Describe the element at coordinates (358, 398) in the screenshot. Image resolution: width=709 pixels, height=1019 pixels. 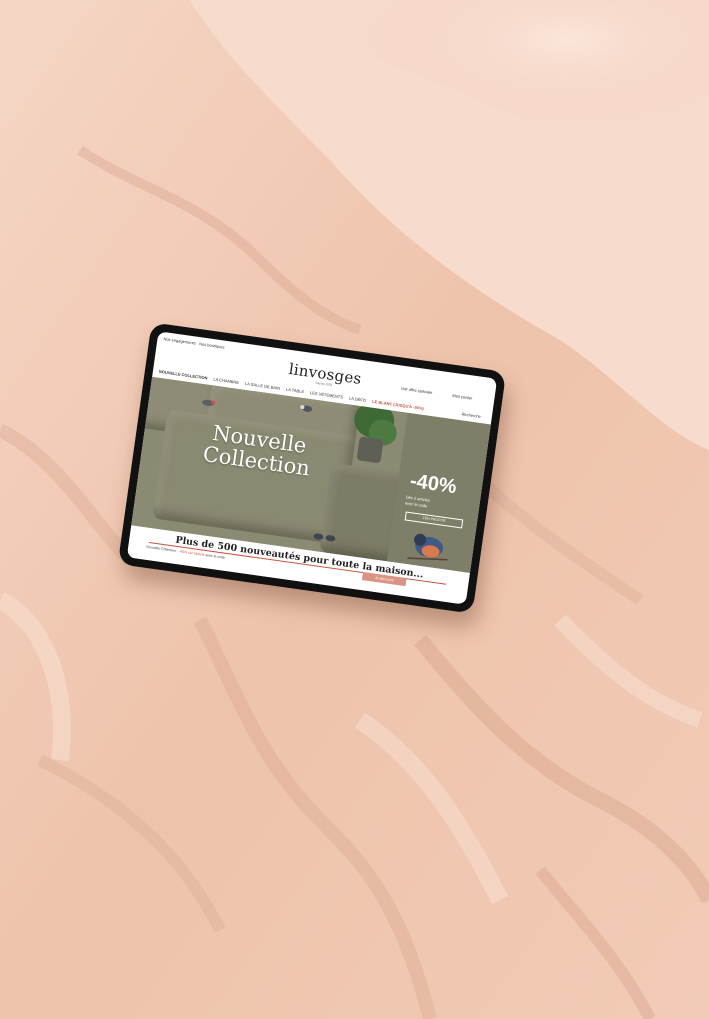
I see `nav-item-deco: LA DÉCO` at that location.